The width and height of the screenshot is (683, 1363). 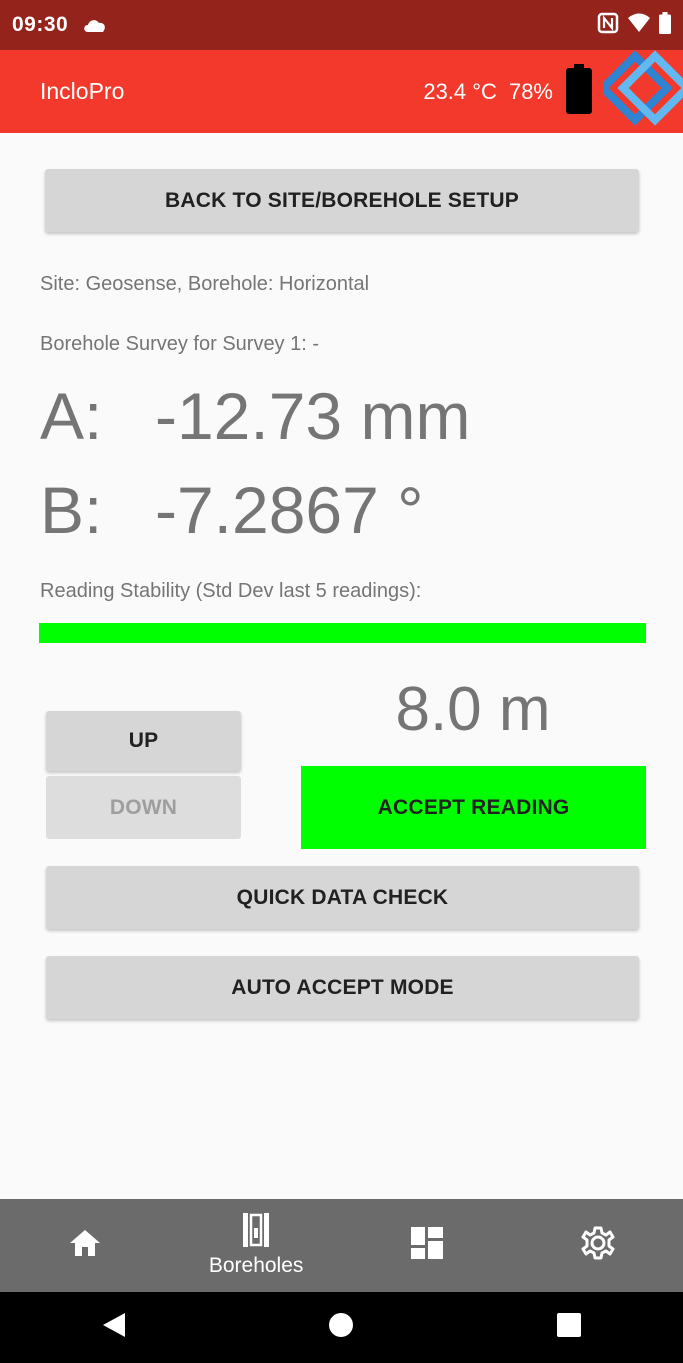 What do you see at coordinates (342, 897) in the screenshot?
I see `quick-data-check-button: QUICK DATA CHECK` at bounding box center [342, 897].